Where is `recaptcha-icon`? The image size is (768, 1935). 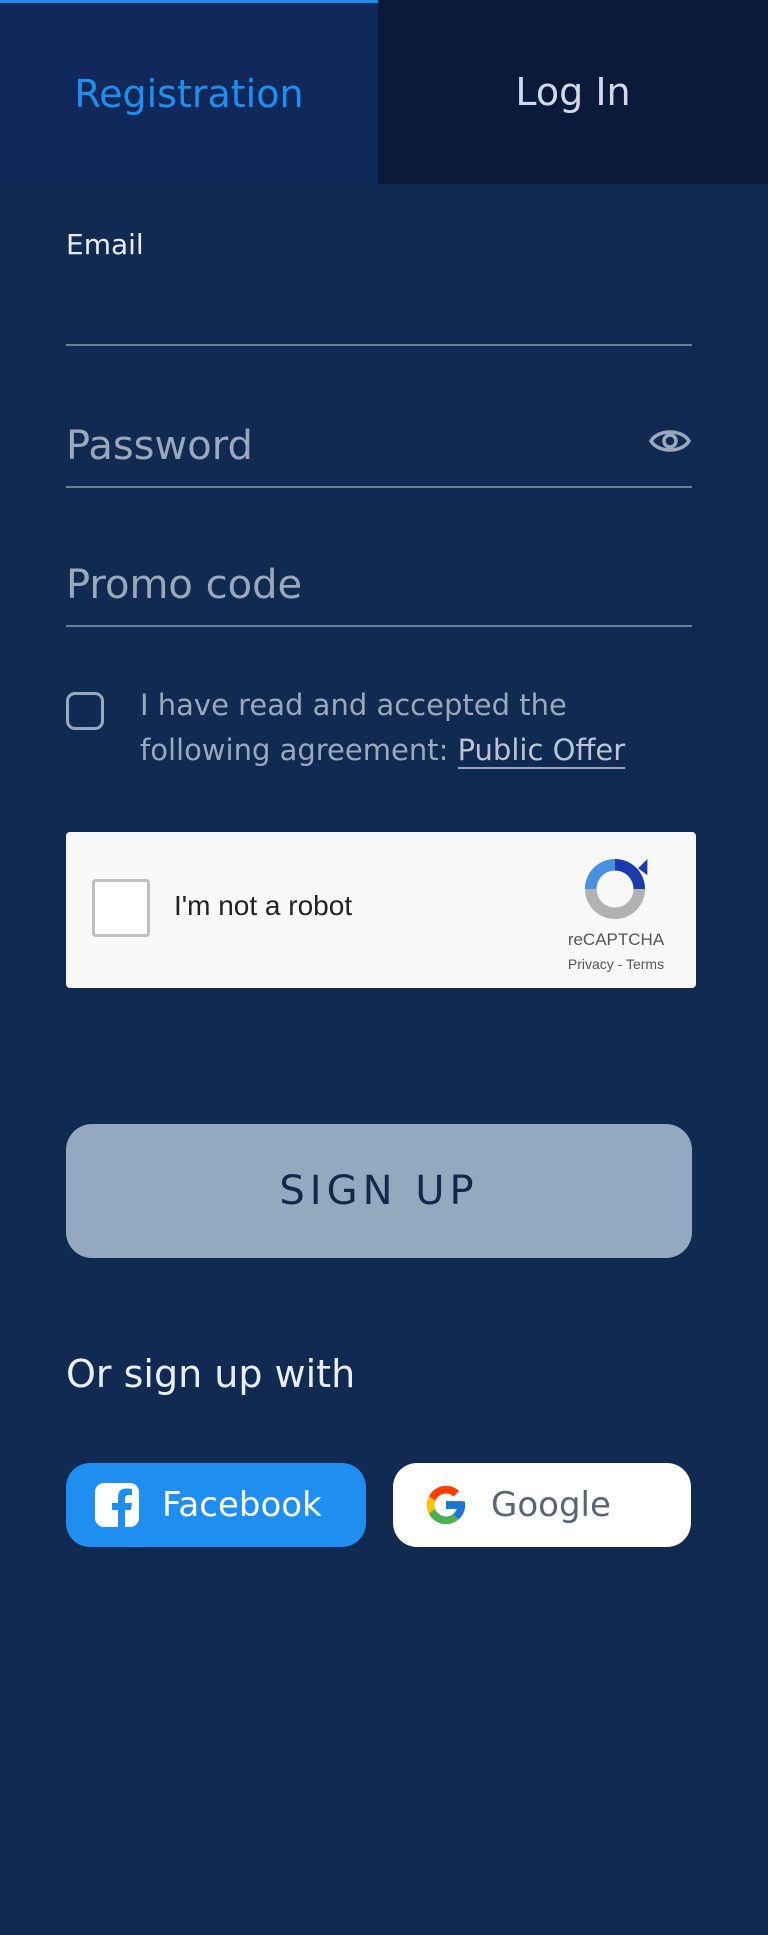
recaptcha-icon is located at coordinates (616, 889).